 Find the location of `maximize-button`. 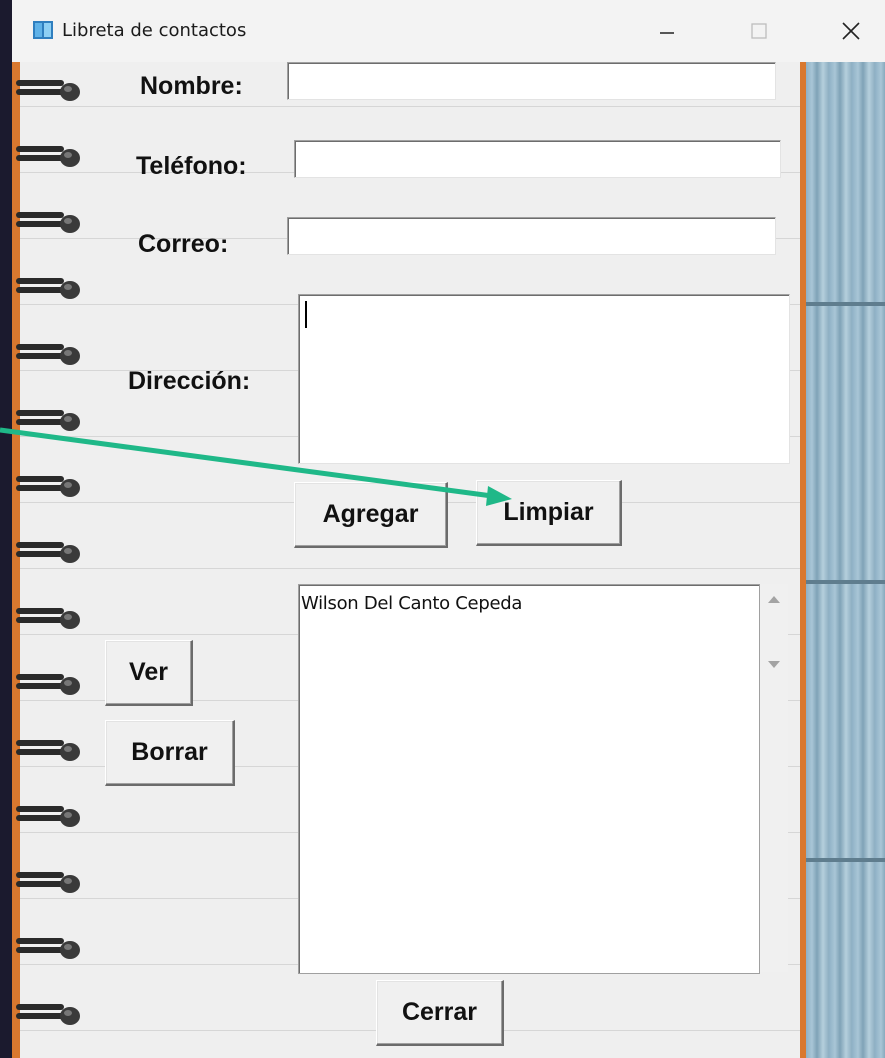

maximize-button is located at coordinates (759, 31).